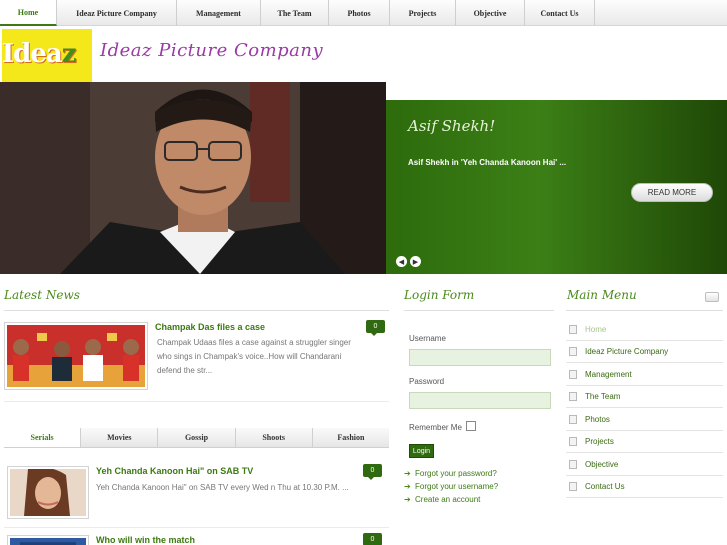 The height and width of the screenshot is (545, 727). Describe the element at coordinates (210, 327) in the screenshot. I see `featured-news-title: Champak Das files a case` at that location.